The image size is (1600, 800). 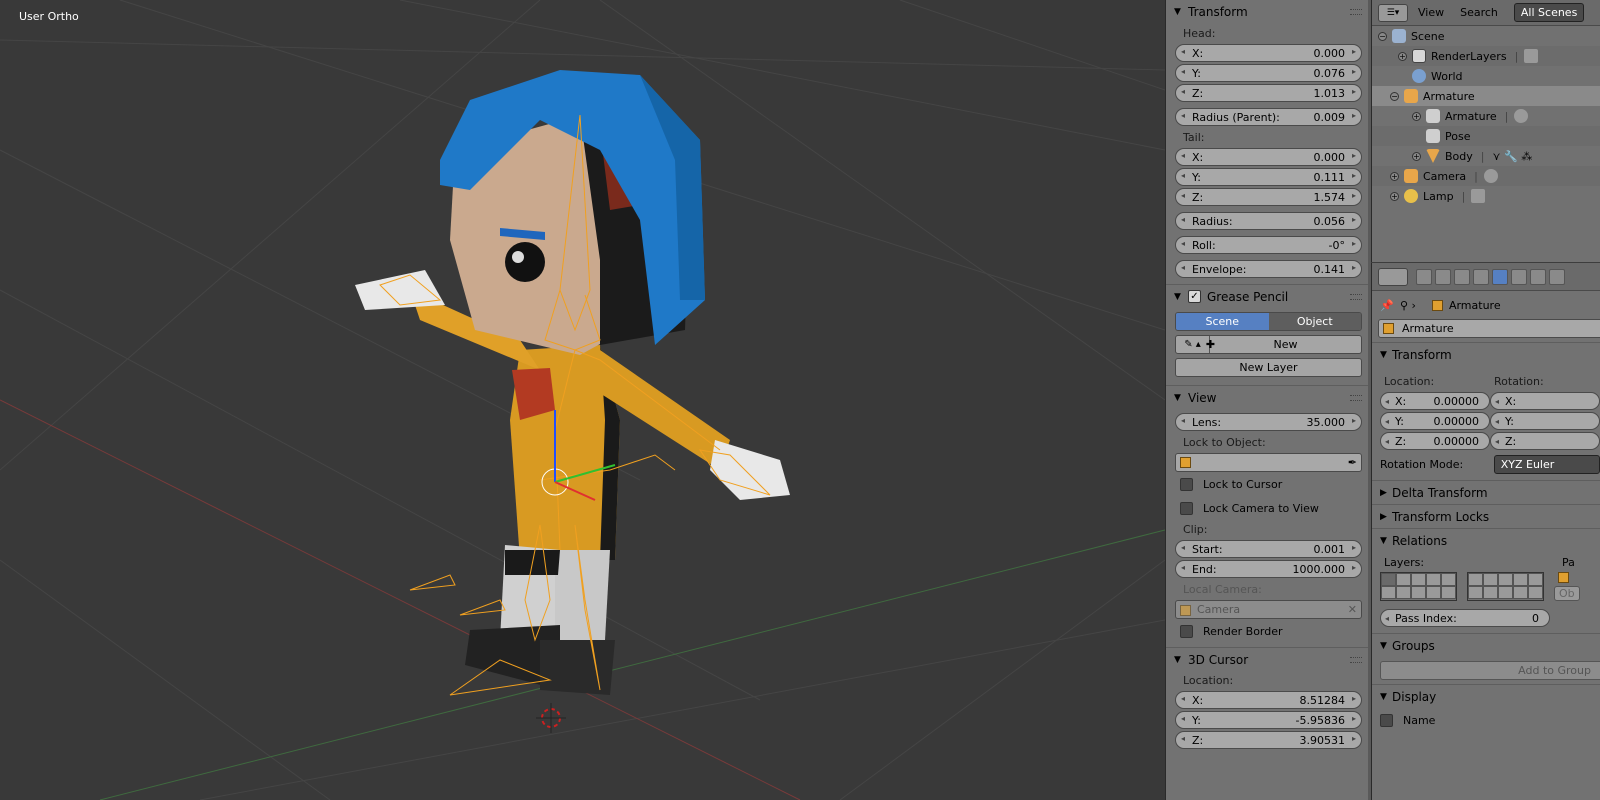 What do you see at coordinates (1268, 508) in the screenshot?
I see `lock-camera-to-view-checkbox: Lock Camera to View` at bounding box center [1268, 508].